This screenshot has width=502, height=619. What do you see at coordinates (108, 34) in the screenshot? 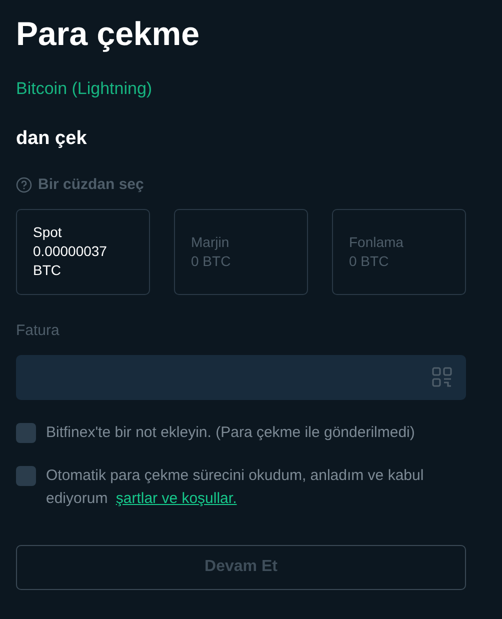
I see `page-title: Para çekme` at bounding box center [108, 34].